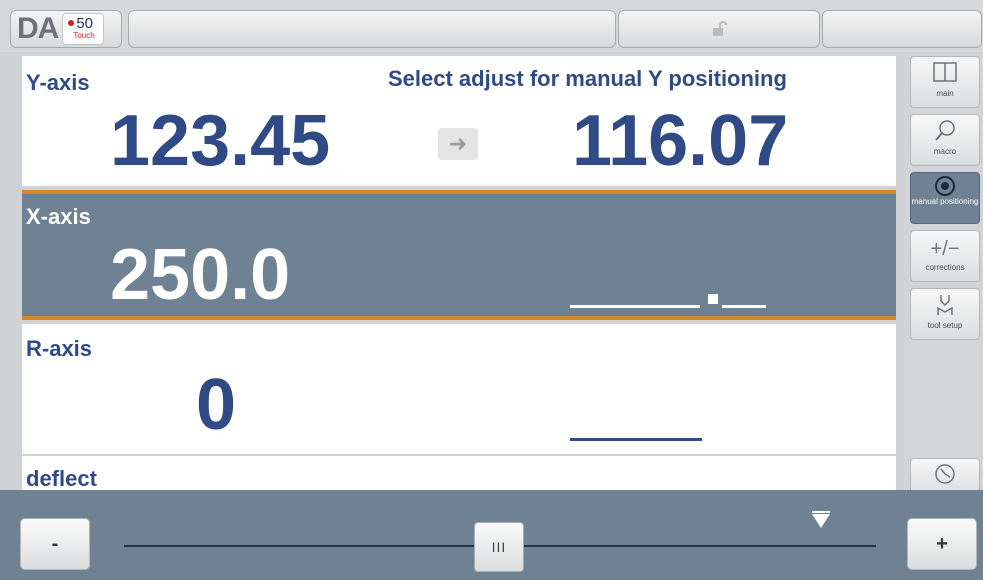 The height and width of the screenshot is (580, 983). Describe the element at coordinates (85, 23) in the screenshot. I see `logo-model: 50` at that location.